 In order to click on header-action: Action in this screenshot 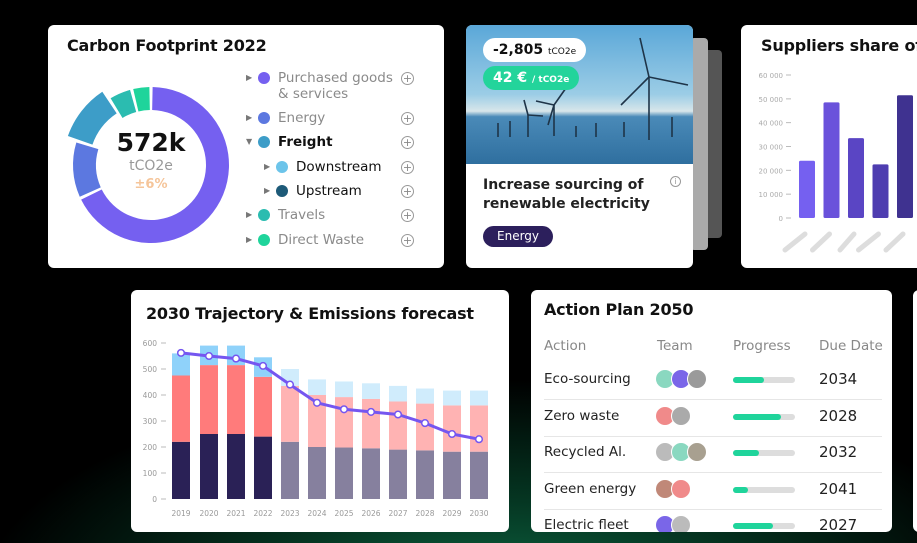, I will do `click(565, 346)`.